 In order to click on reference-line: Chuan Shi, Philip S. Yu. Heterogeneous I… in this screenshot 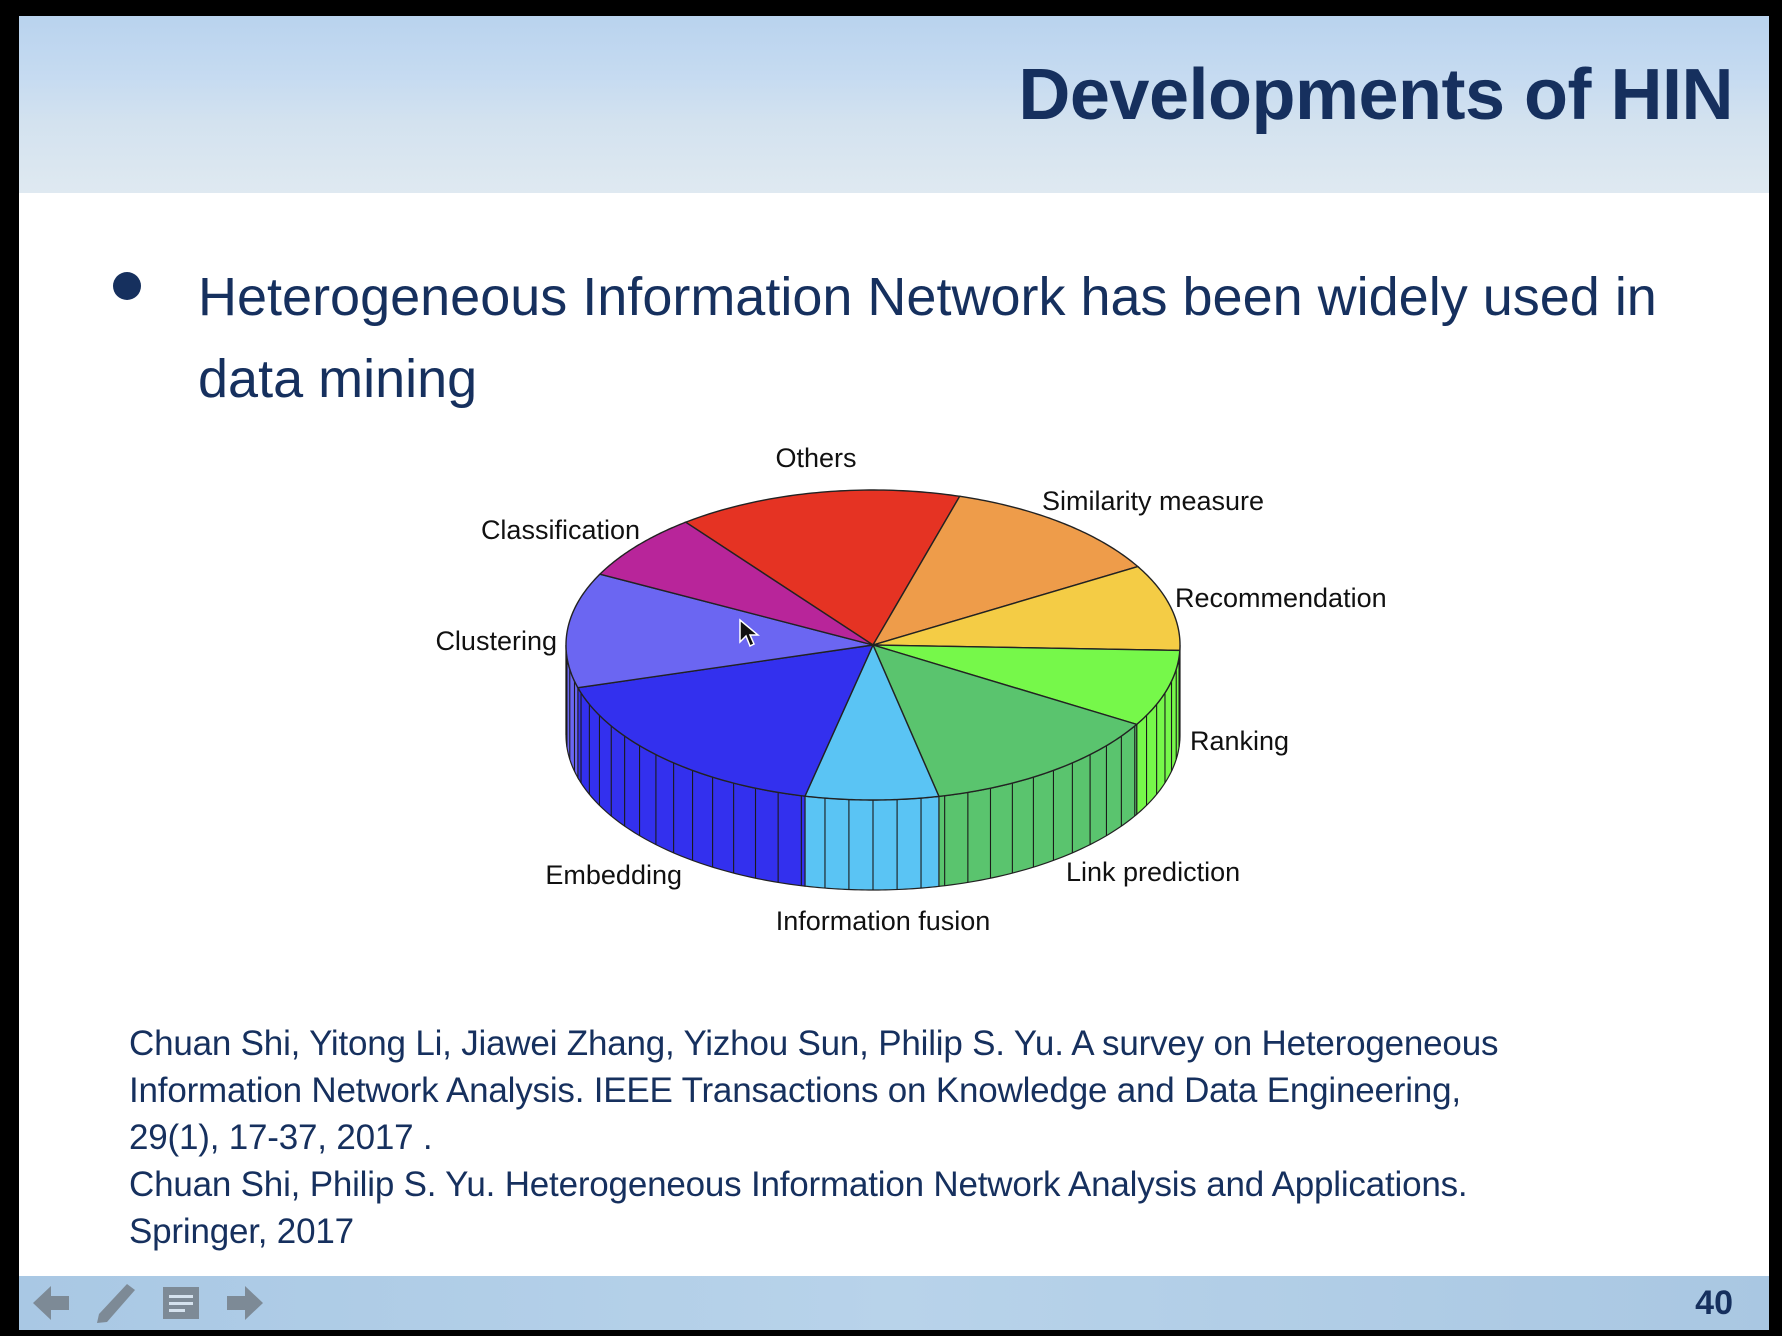, I will do `click(798, 1184)`.